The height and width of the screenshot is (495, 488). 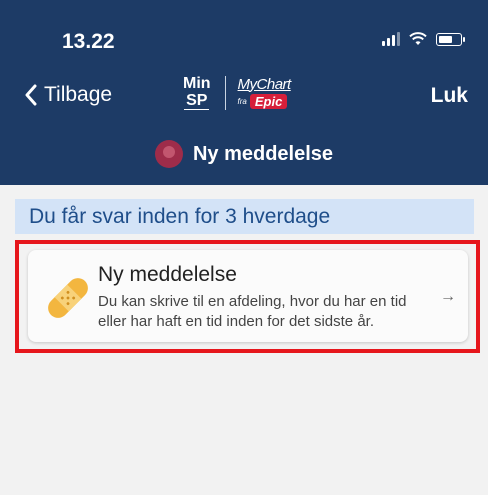 I want to click on logos: Min SP MyChart fra Epic, so click(x=237, y=92).